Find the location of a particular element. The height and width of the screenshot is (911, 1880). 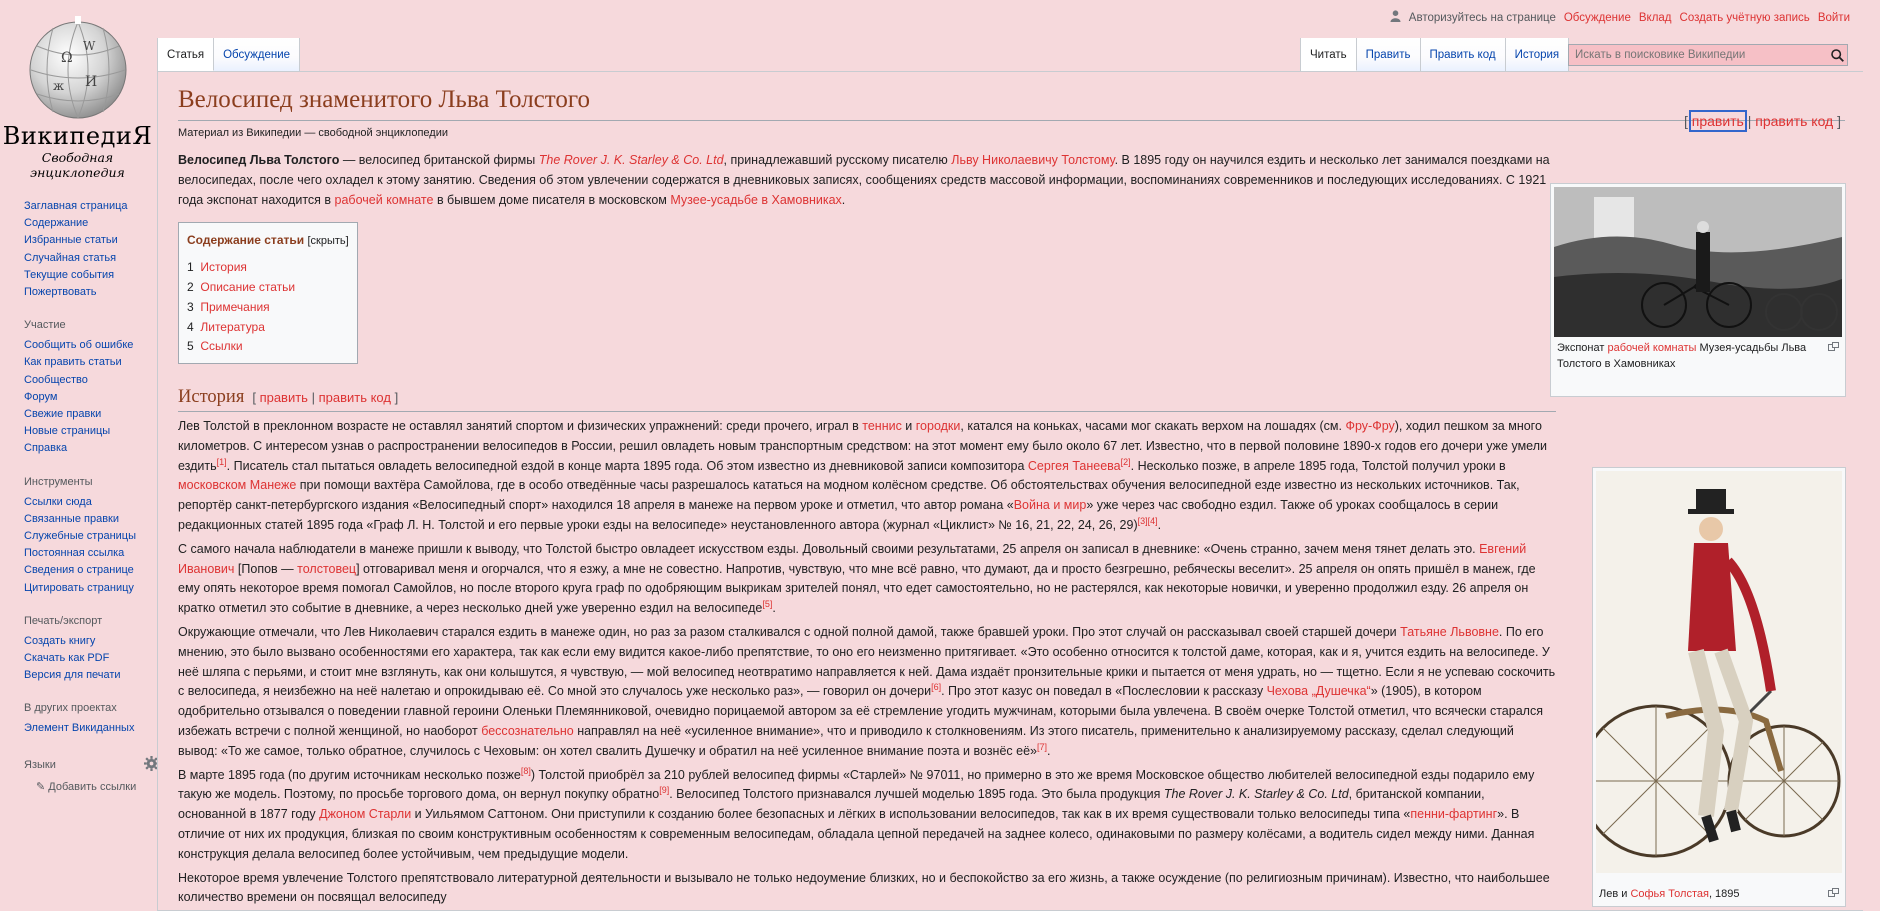

toc-item: 1 История is located at coordinates (268, 268).